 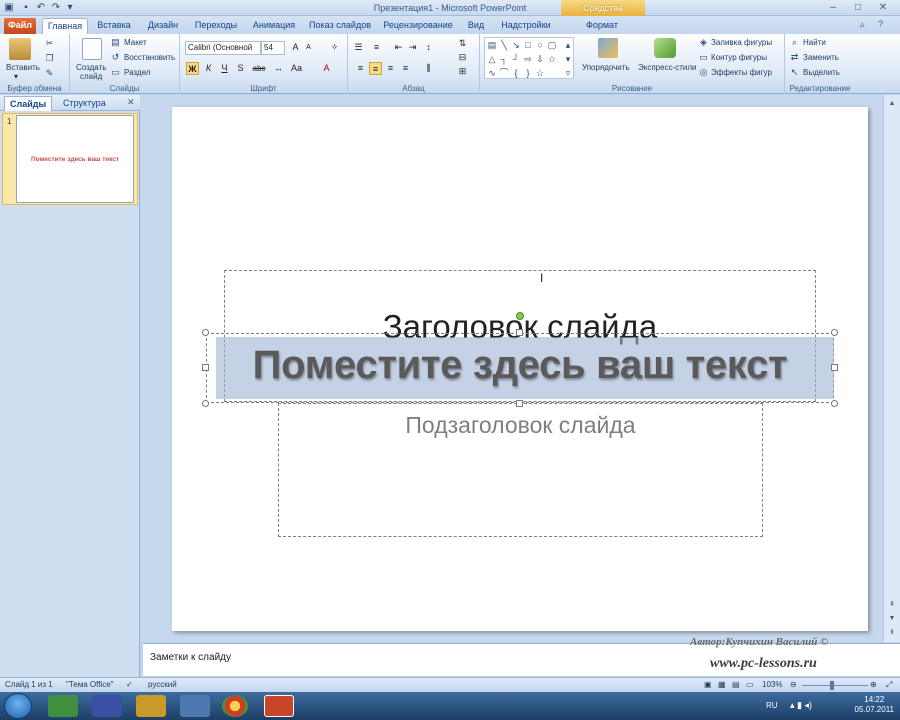 What do you see at coordinates (874, 705) in the screenshot?
I see `clock: 14:22 05.07.2011` at bounding box center [874, 705].